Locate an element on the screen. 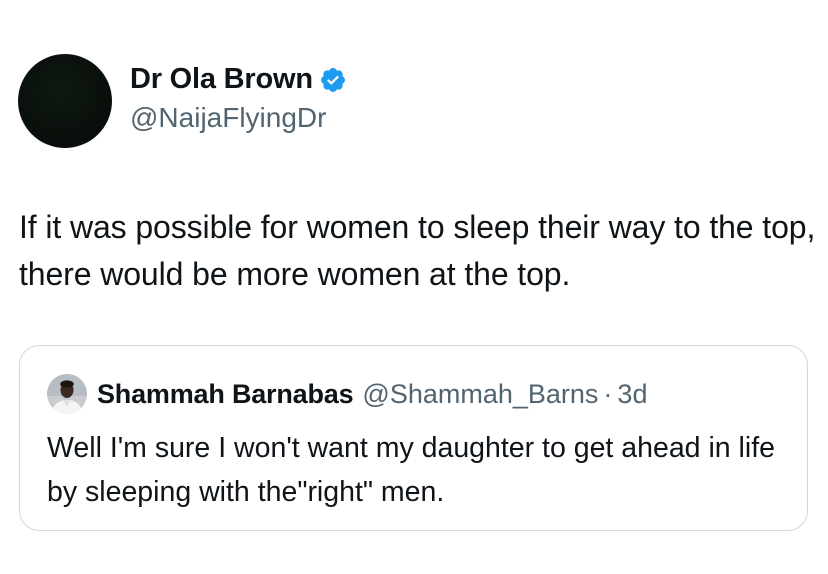  quoted-author-avatar is located at coordinates (67, 394).